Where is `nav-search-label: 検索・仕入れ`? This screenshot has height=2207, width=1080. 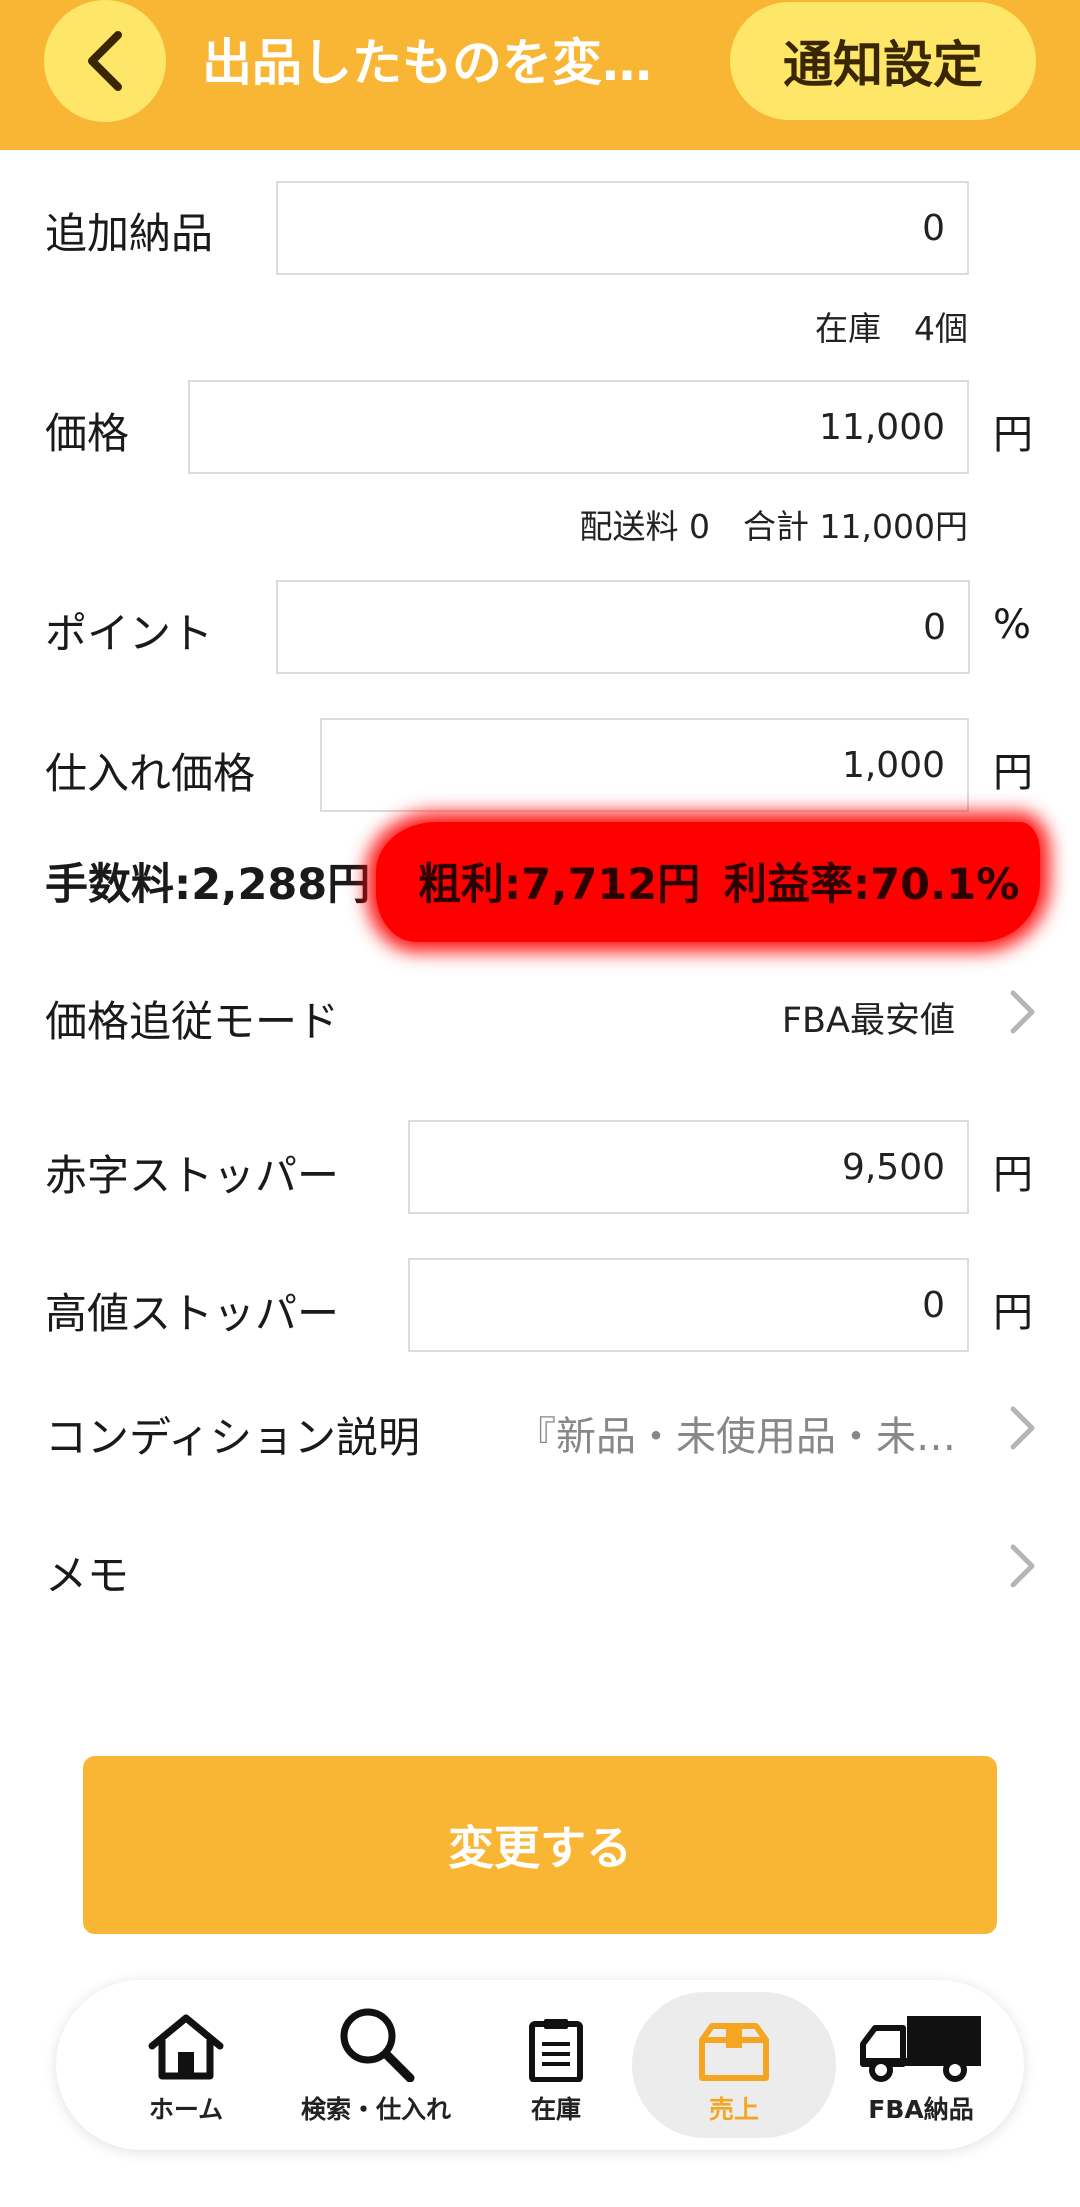 nav-search-label: 検索・仕入れ is located at coordinates (375, 2109).